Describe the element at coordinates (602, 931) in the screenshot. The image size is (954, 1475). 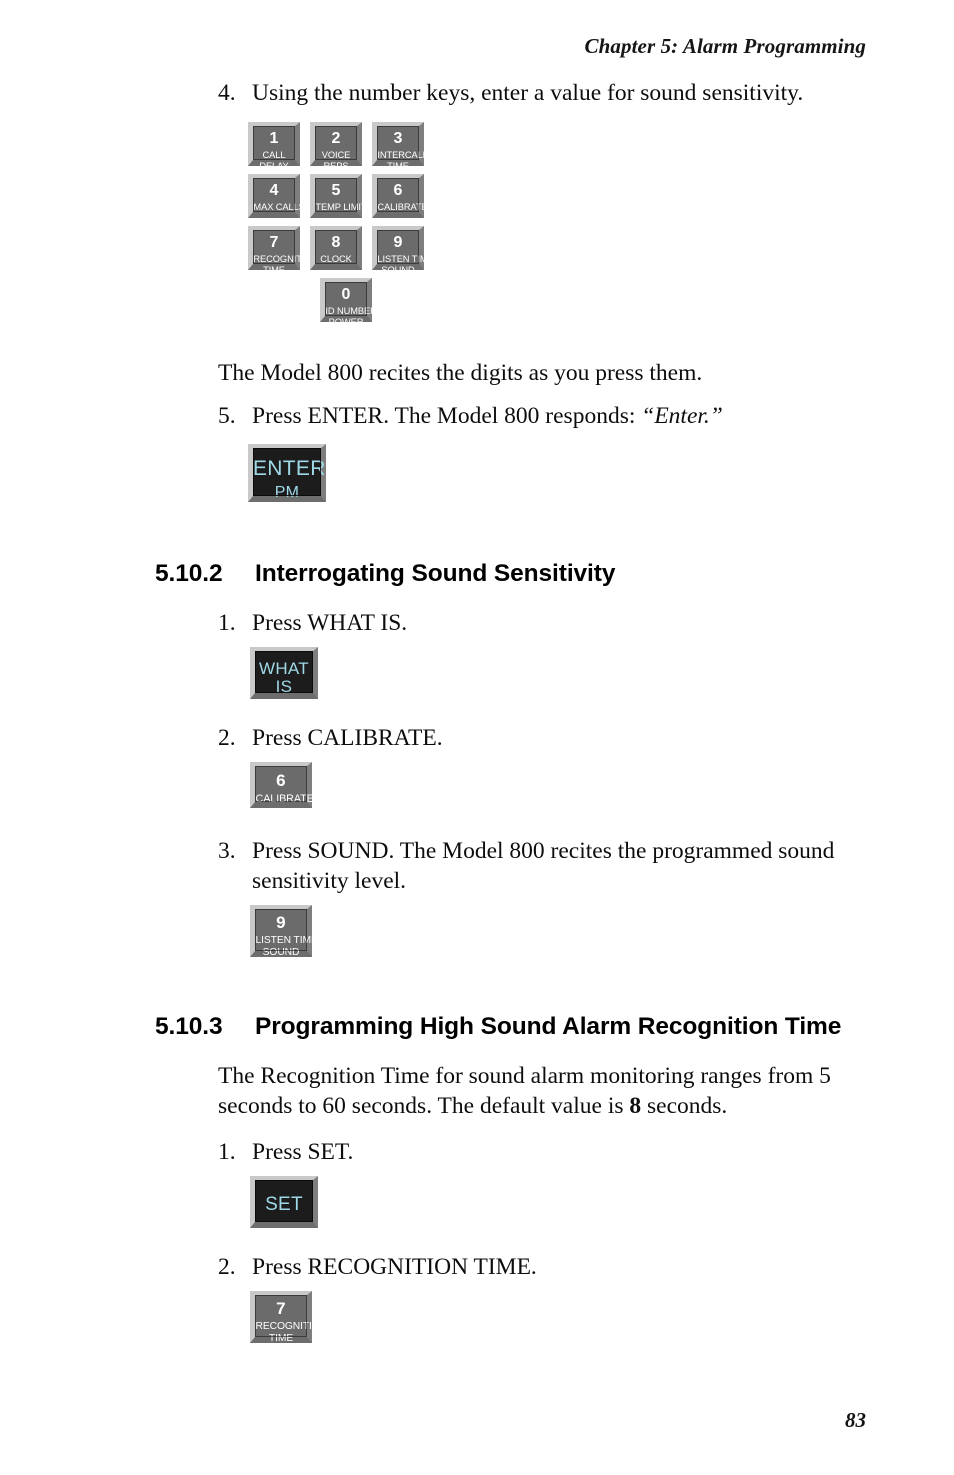
I see `sound-key-block: 9 LISTEN TIME SOUND` at that location.